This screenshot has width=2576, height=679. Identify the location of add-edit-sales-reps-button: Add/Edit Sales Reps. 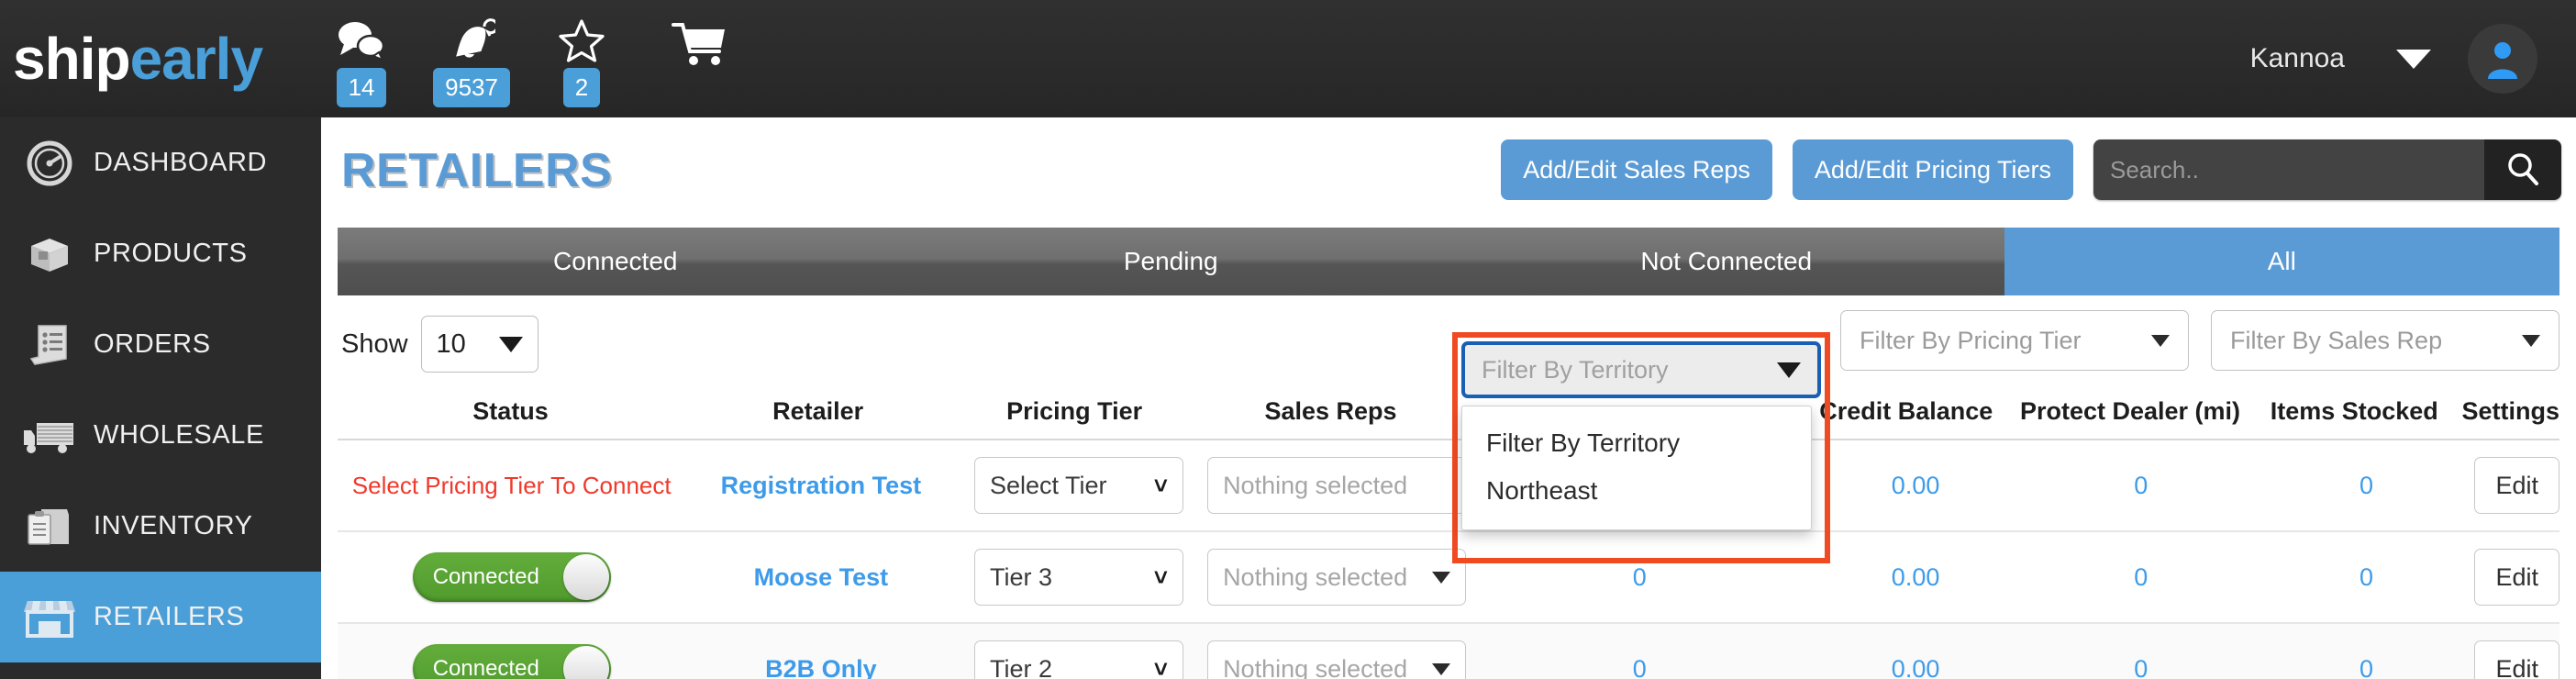
(1636, 169).